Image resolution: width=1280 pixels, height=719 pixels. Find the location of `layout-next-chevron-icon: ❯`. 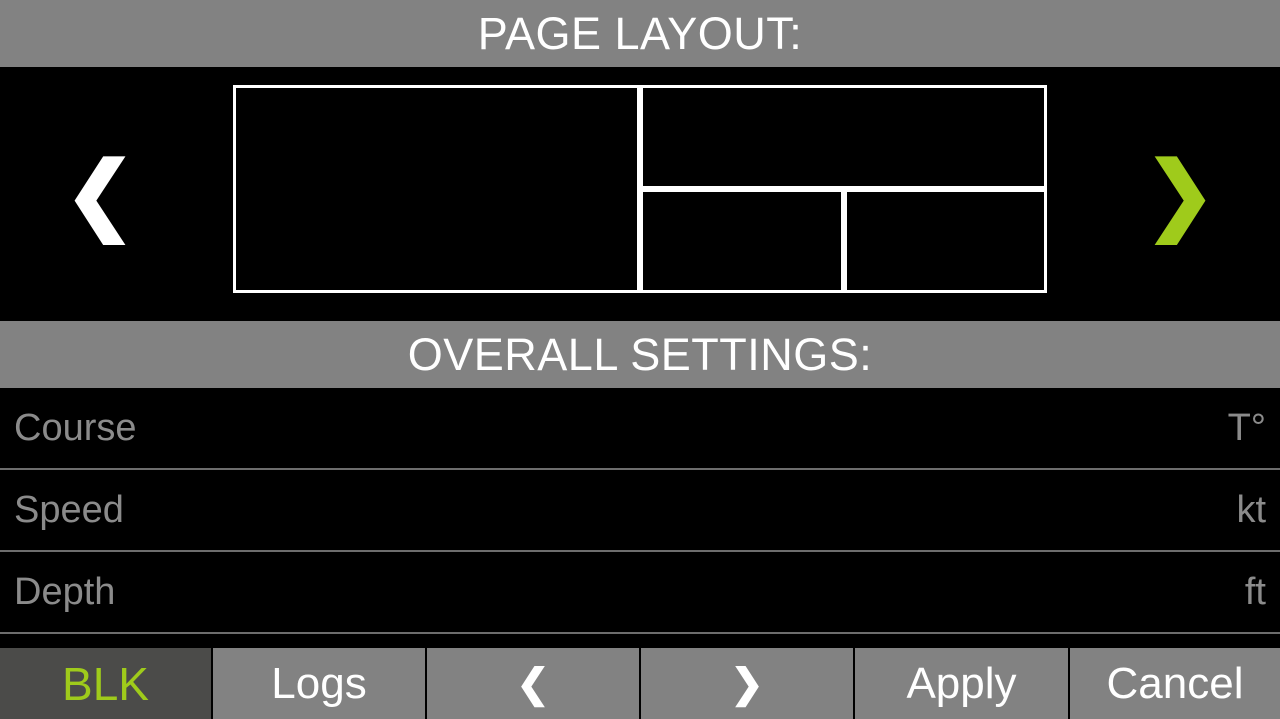

layout-next-chevron-icon: ❯ is located at coordinates (1180, 194).